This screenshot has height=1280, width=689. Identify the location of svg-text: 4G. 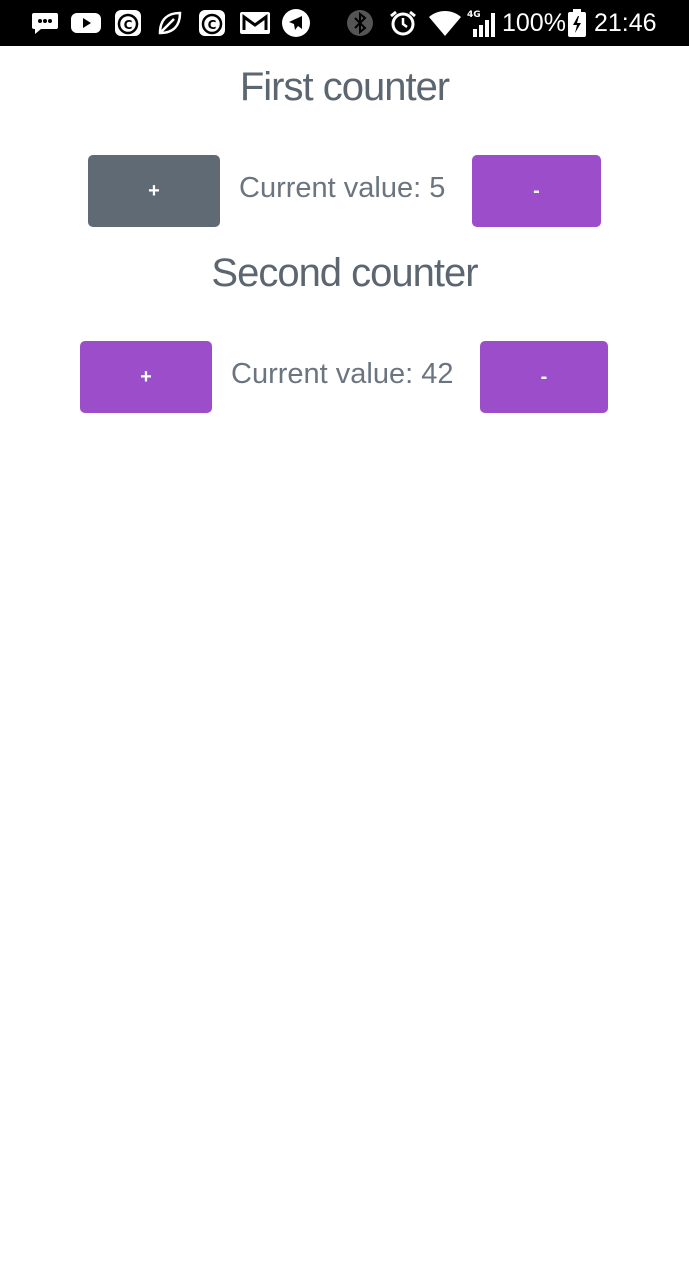
(474, 15).